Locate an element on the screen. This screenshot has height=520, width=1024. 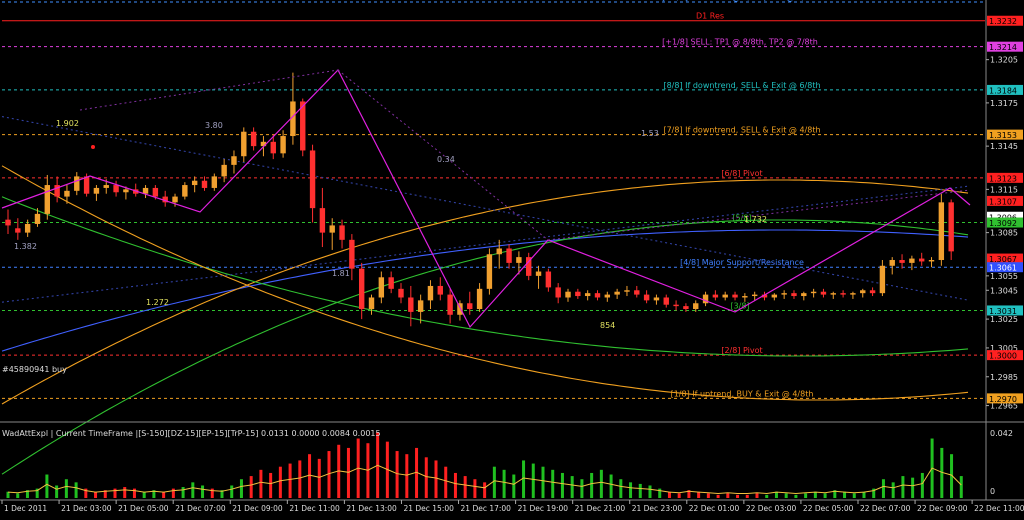
chart-annotation: 1.272 is located at coordinates (157, 302).